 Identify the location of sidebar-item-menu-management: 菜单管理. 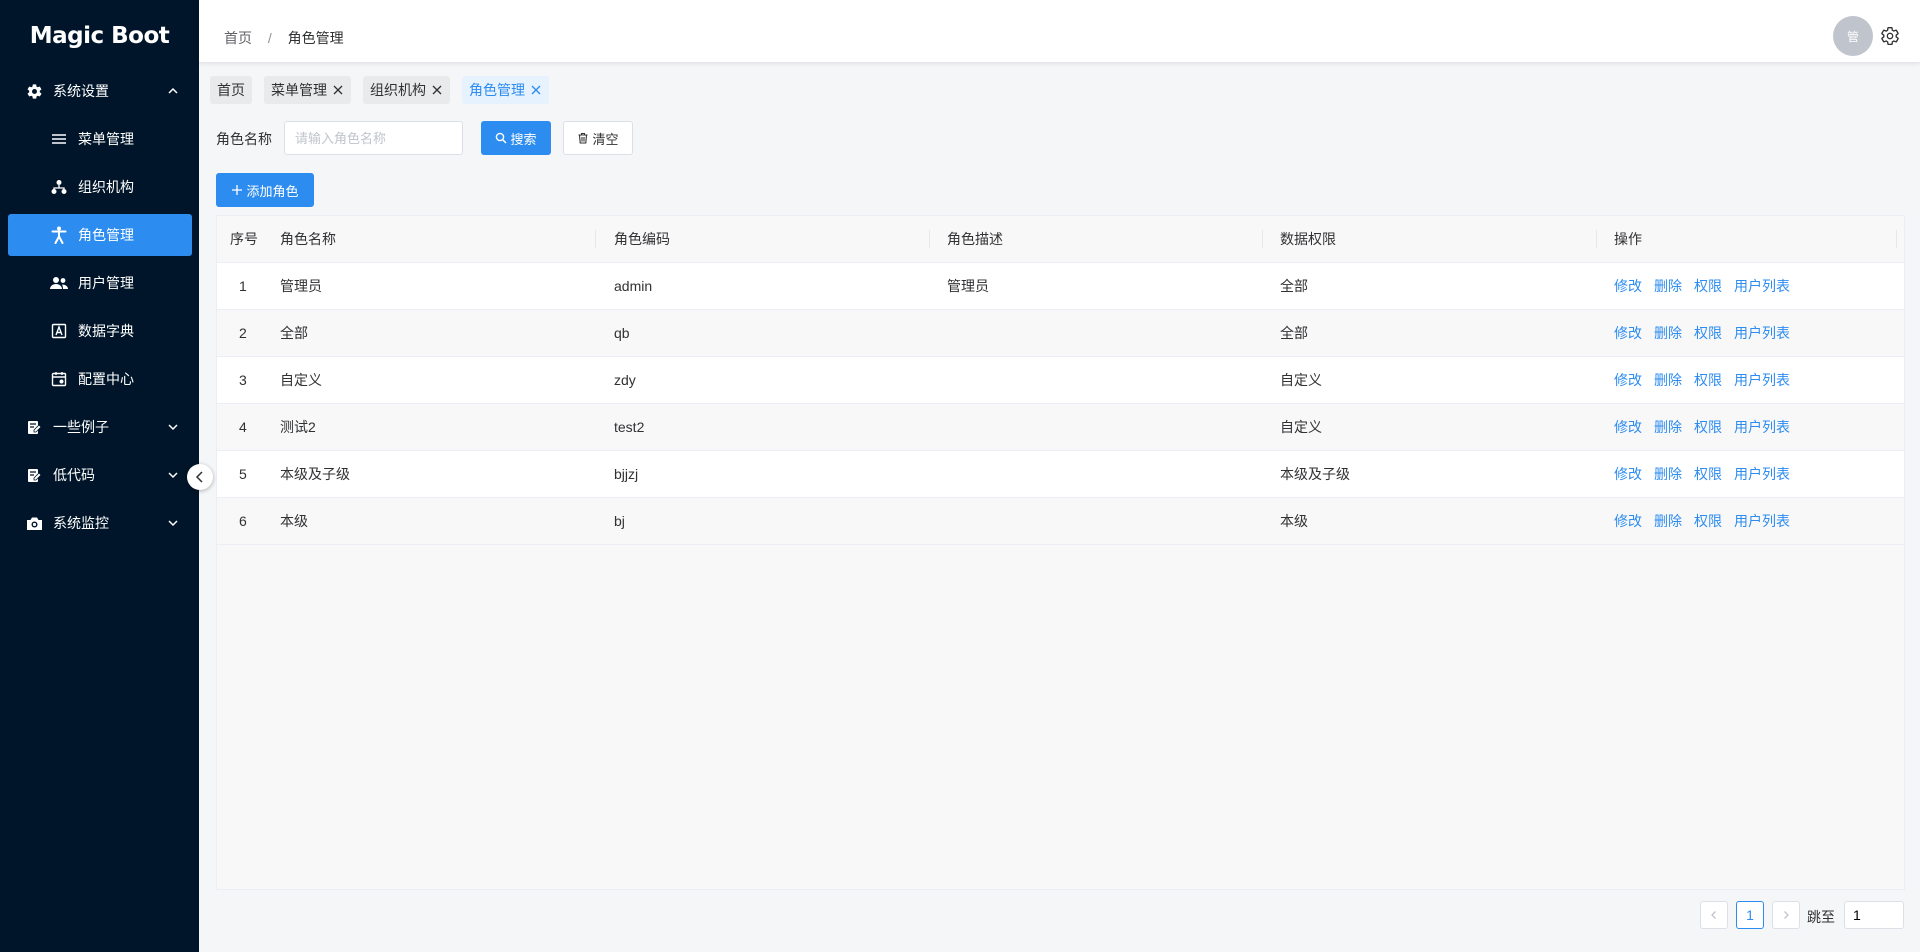
(100, 139).